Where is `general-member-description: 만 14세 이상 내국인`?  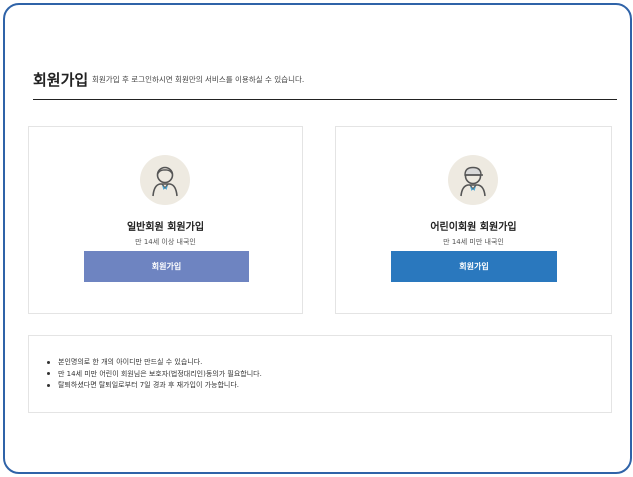
general-member-description: 만 14세 이상 내국인 is located at coordinates (165, 242).